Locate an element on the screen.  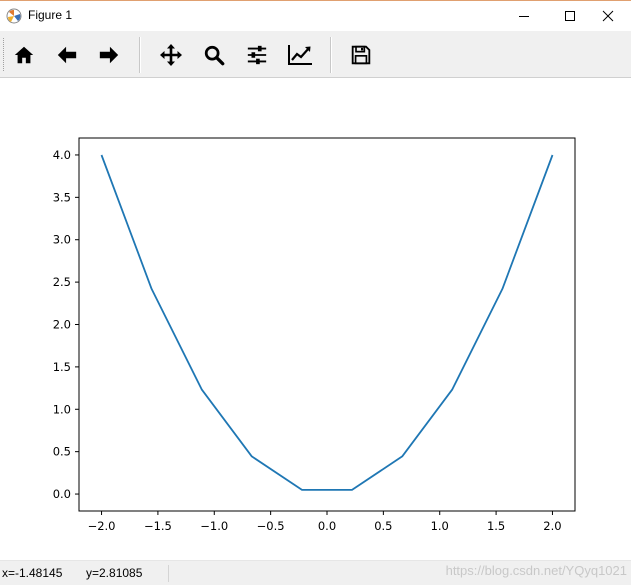
floppy-disk-icon is located at coordinates (361, 55).